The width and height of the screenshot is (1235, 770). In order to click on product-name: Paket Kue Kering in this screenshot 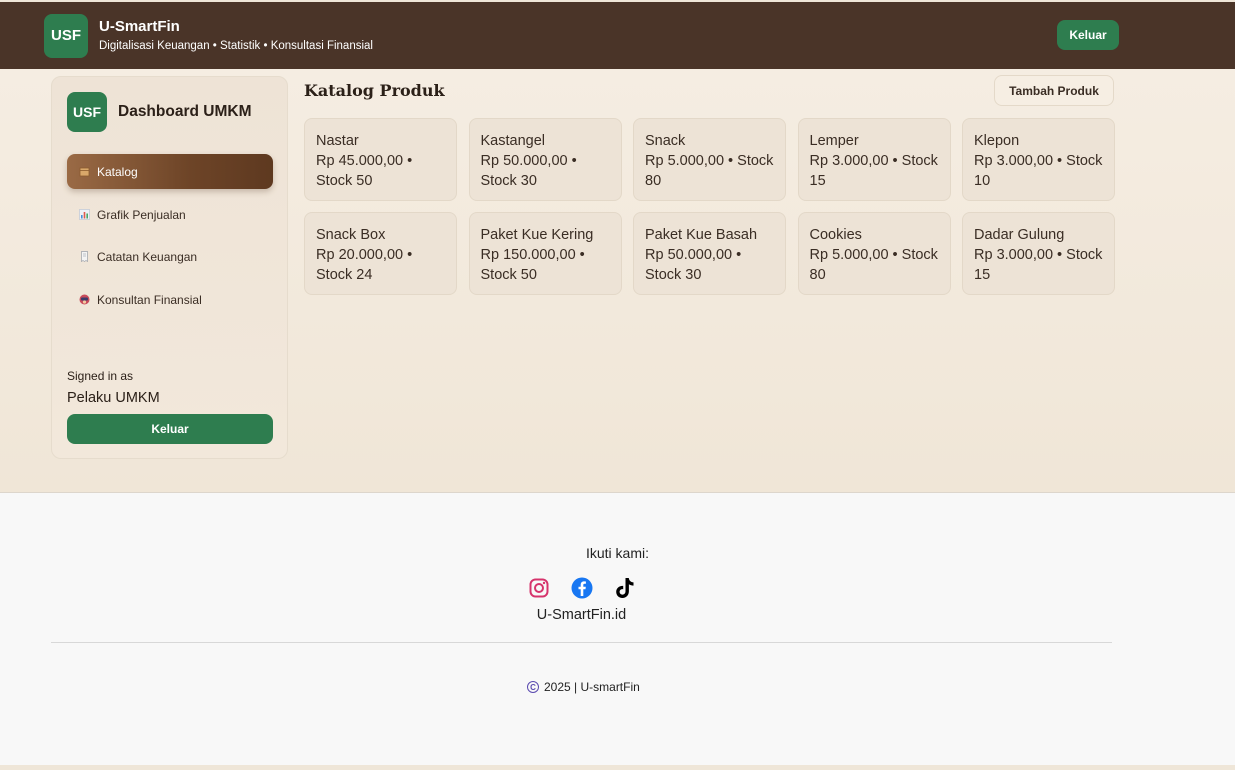, I will do `click(537, 235)`.